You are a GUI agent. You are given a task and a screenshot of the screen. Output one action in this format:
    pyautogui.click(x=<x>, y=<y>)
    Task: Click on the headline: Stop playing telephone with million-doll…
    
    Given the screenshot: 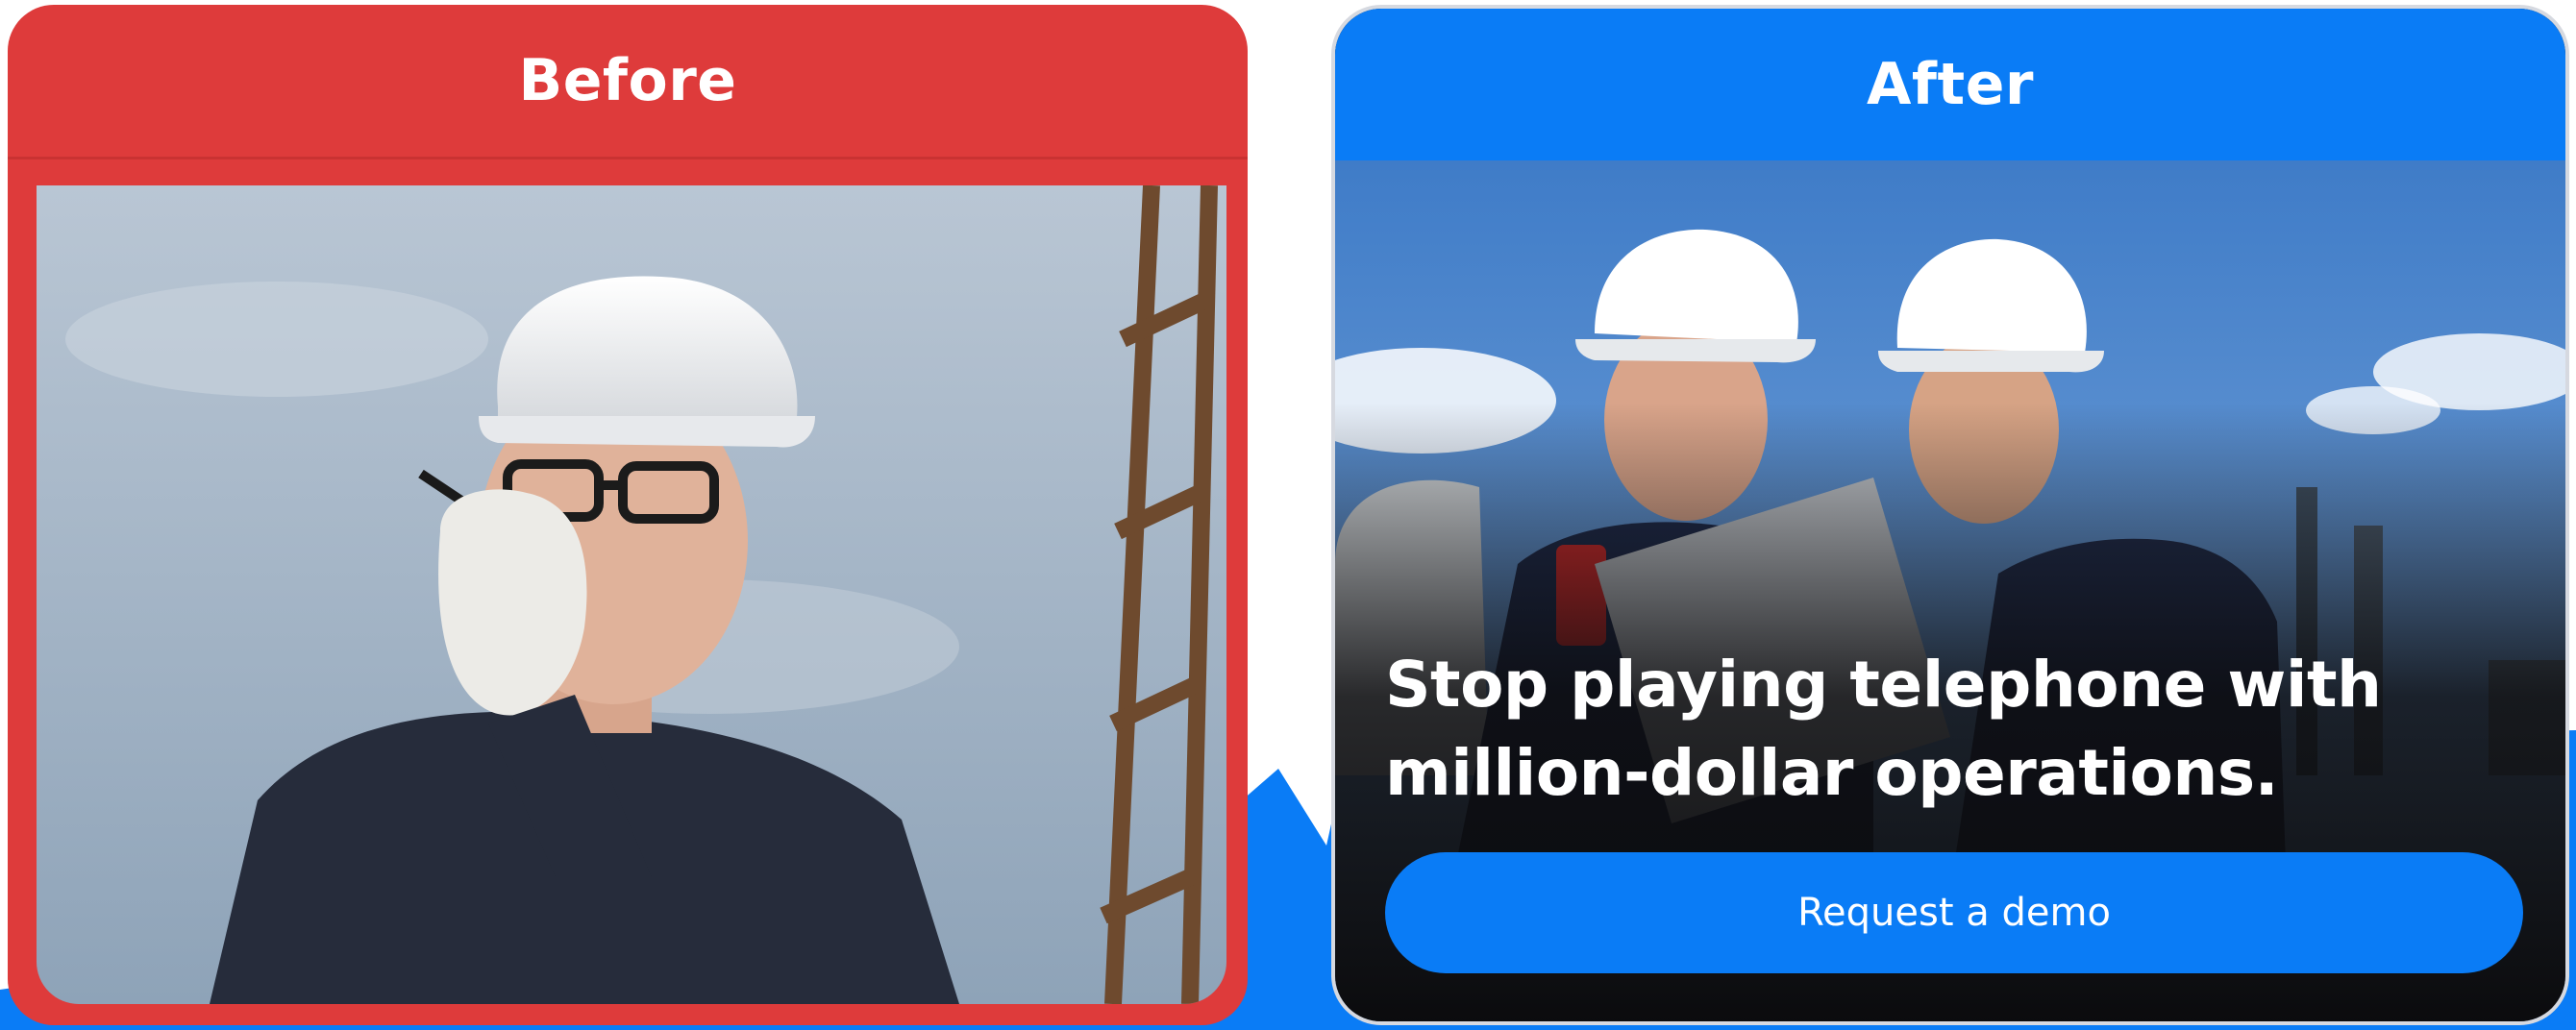 What is the action you would take?
    pyautogui.click(x=1938, y=729)
    